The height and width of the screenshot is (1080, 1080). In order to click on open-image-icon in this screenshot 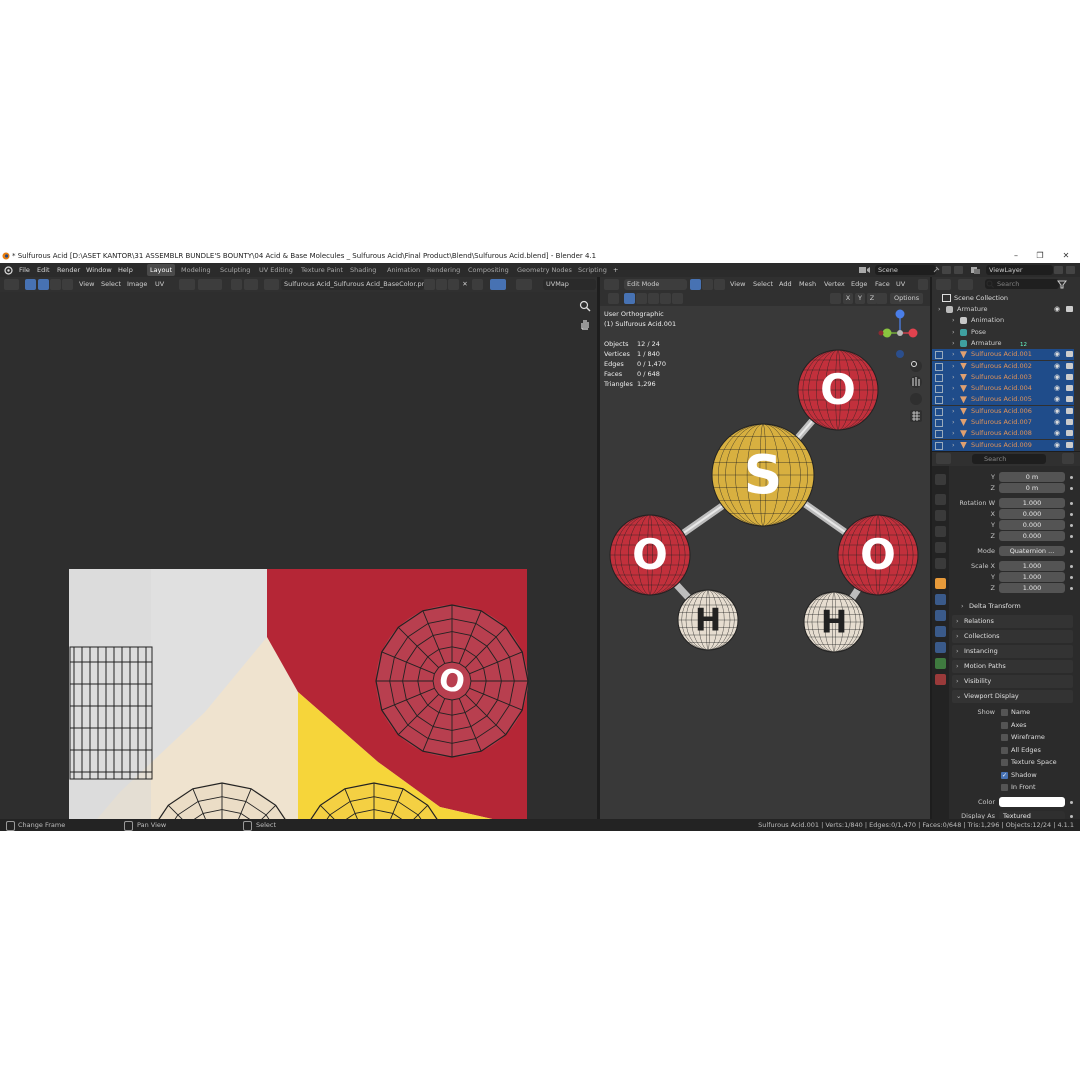, I will do `click(453, 284)`.